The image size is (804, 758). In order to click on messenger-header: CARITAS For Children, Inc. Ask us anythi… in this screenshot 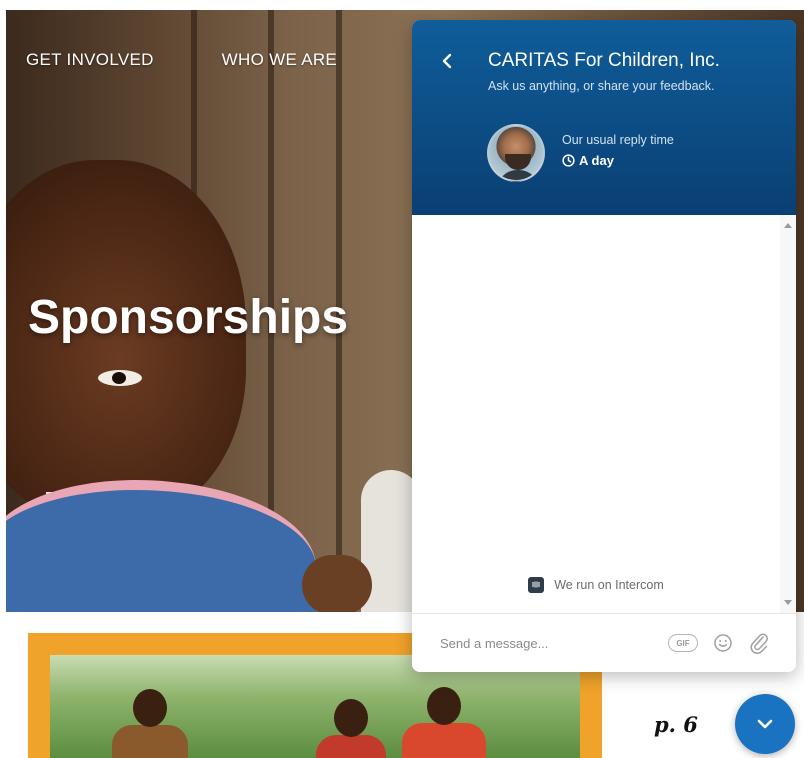, I will do `click(604, 117)`.